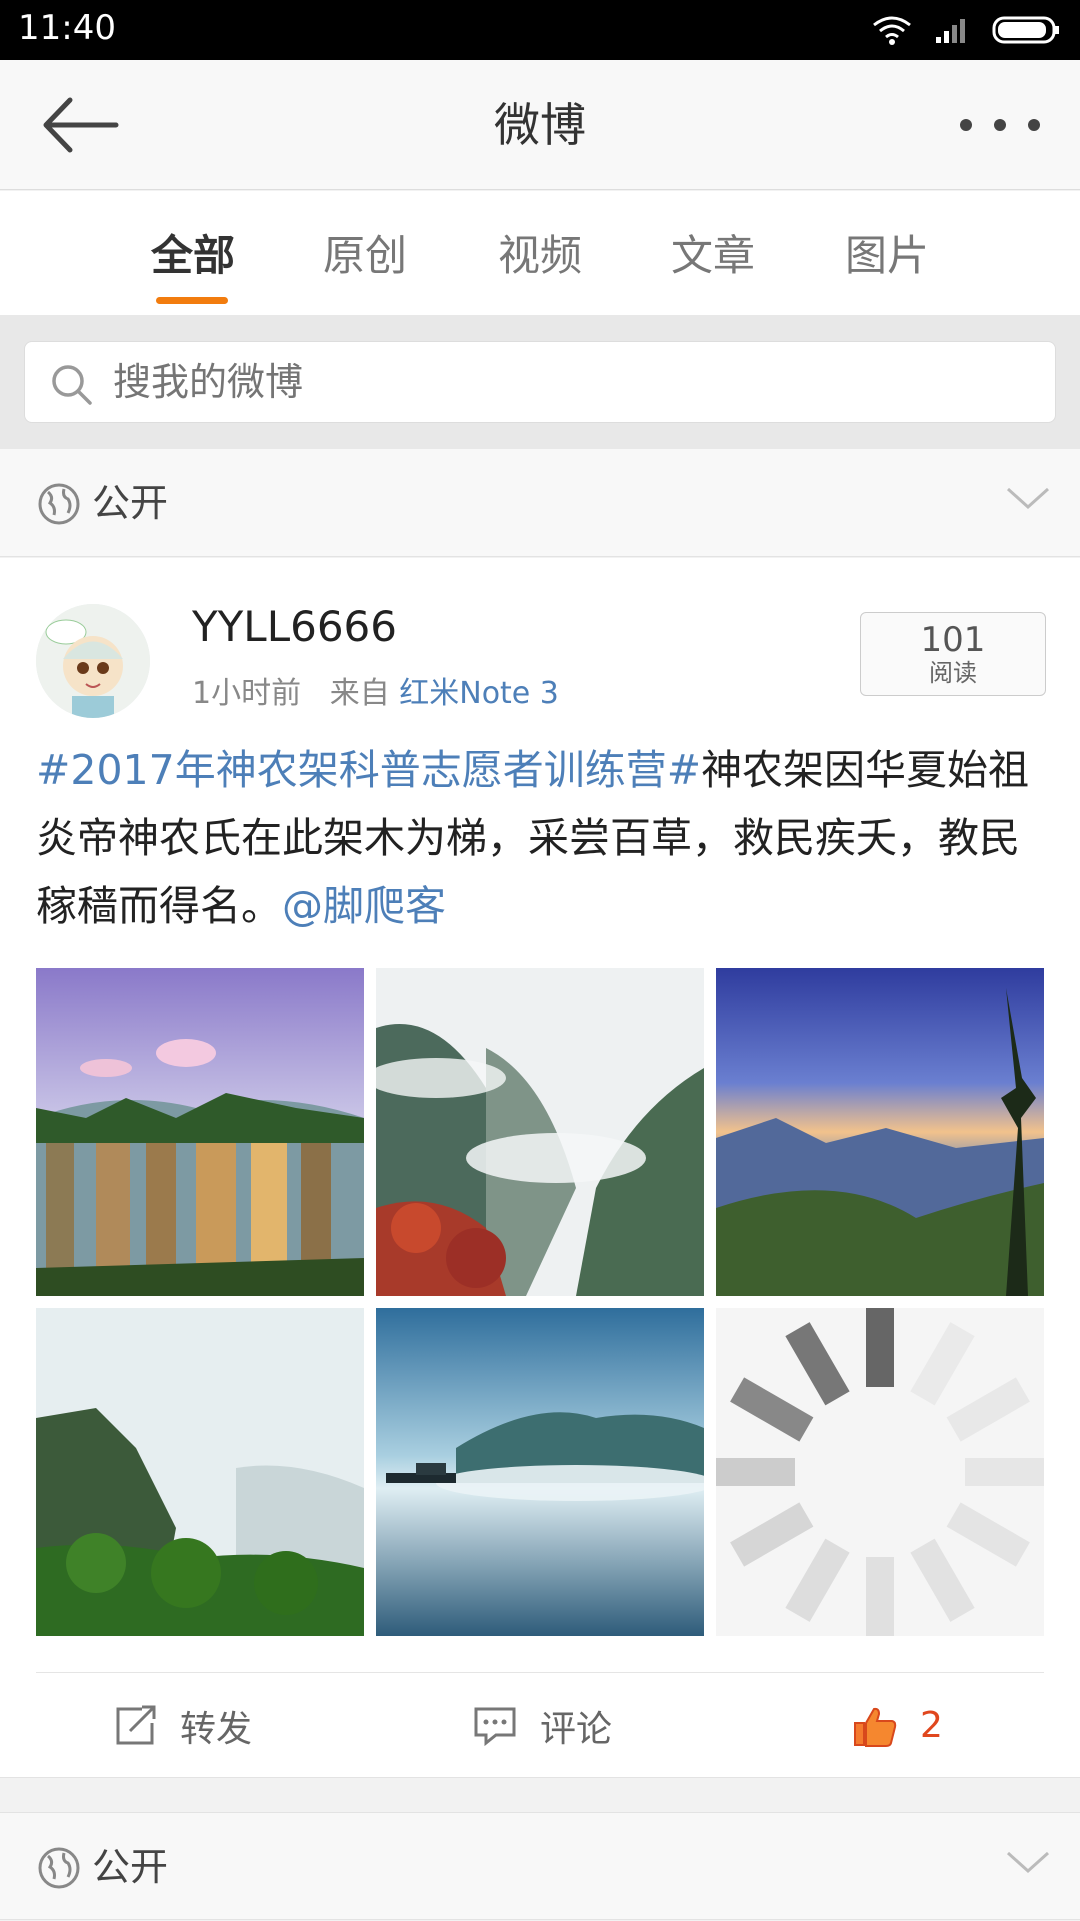 This screenshot has width=1080, height=1921. I want to click on tab-article: 文章, so click(713, 253).